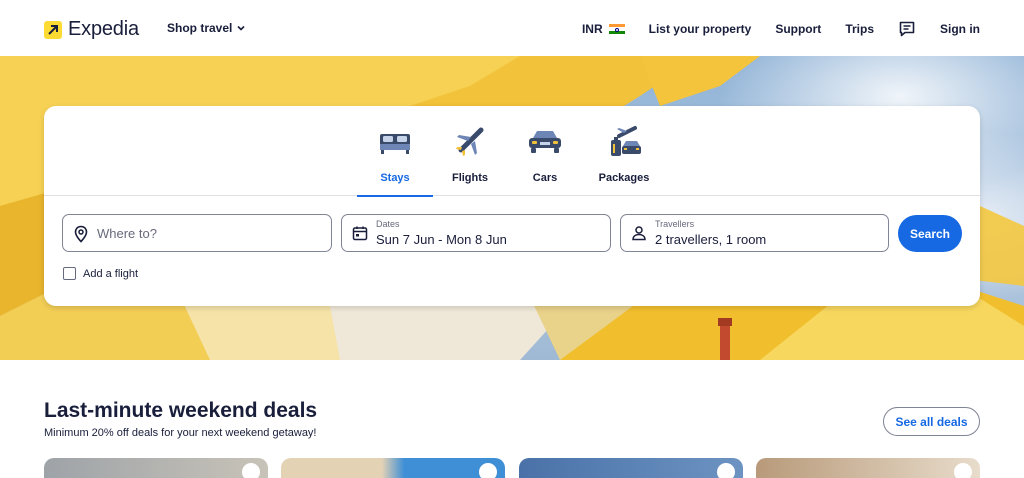  What do you see at coordinates (470, 142) in the screenshot?
I see `plane-icon` at bounding box center [470, 142].